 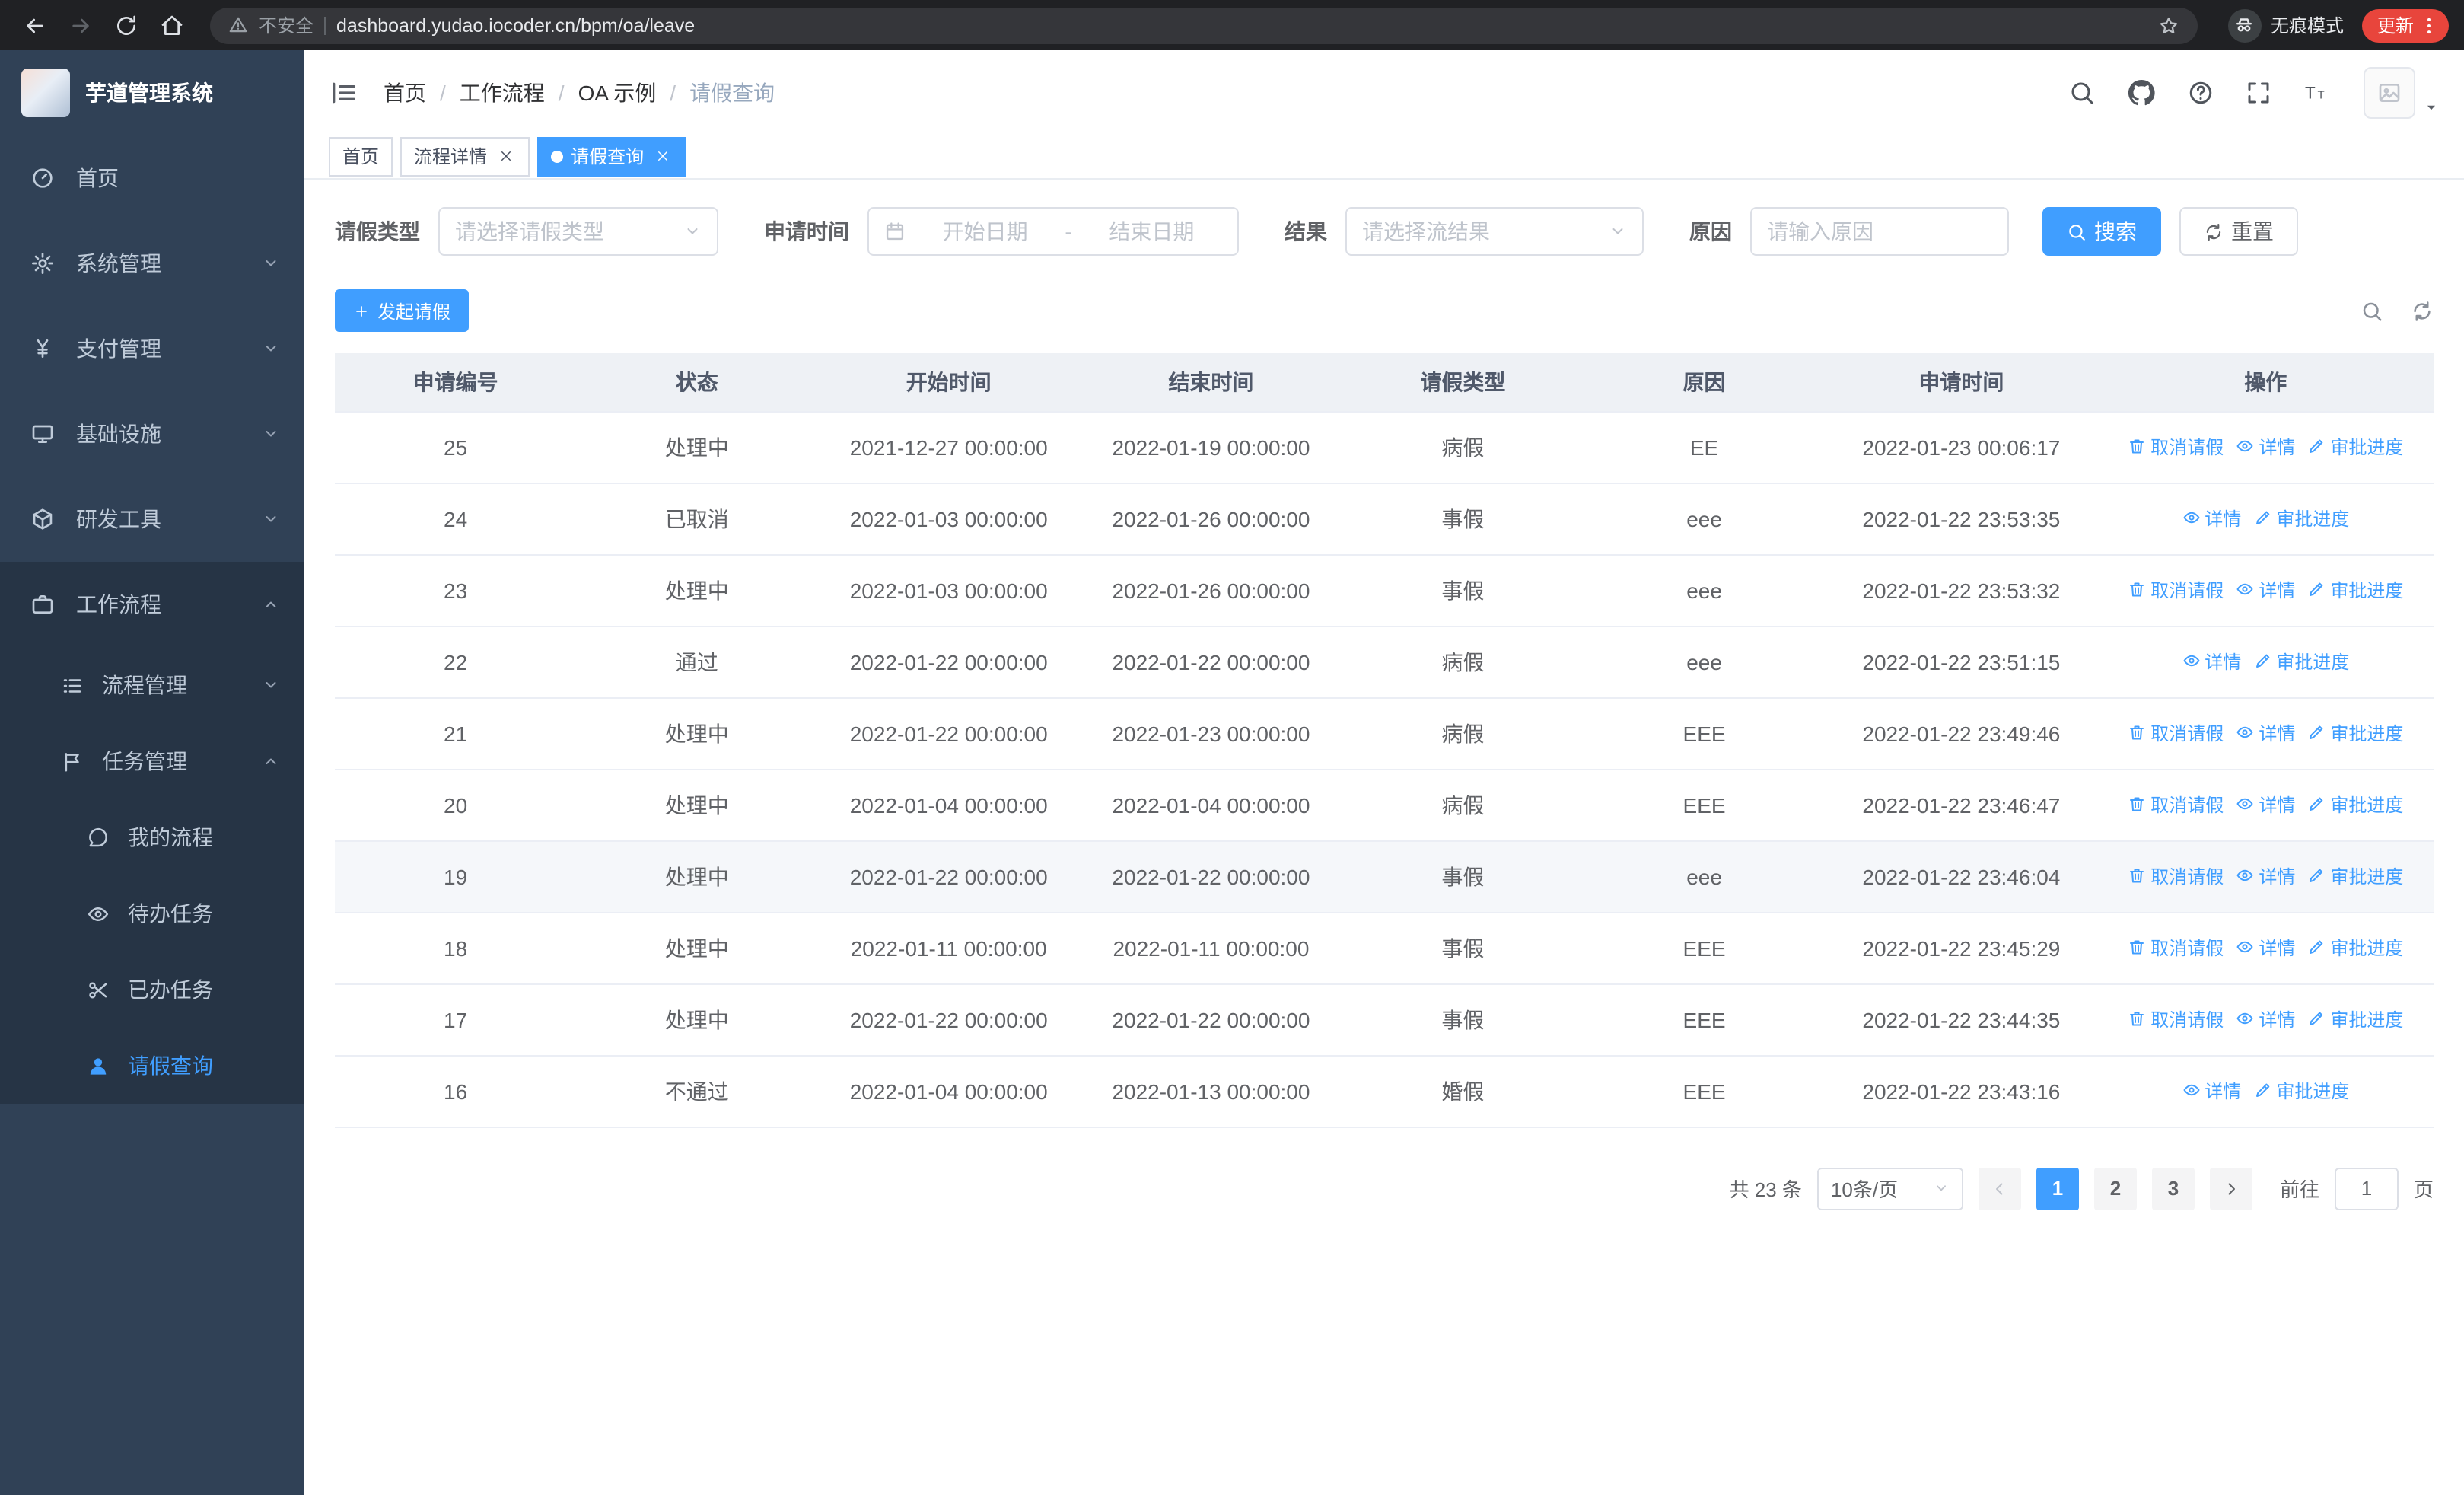 I want to click on refresh-table-icon, so click(x=2422, y=311).